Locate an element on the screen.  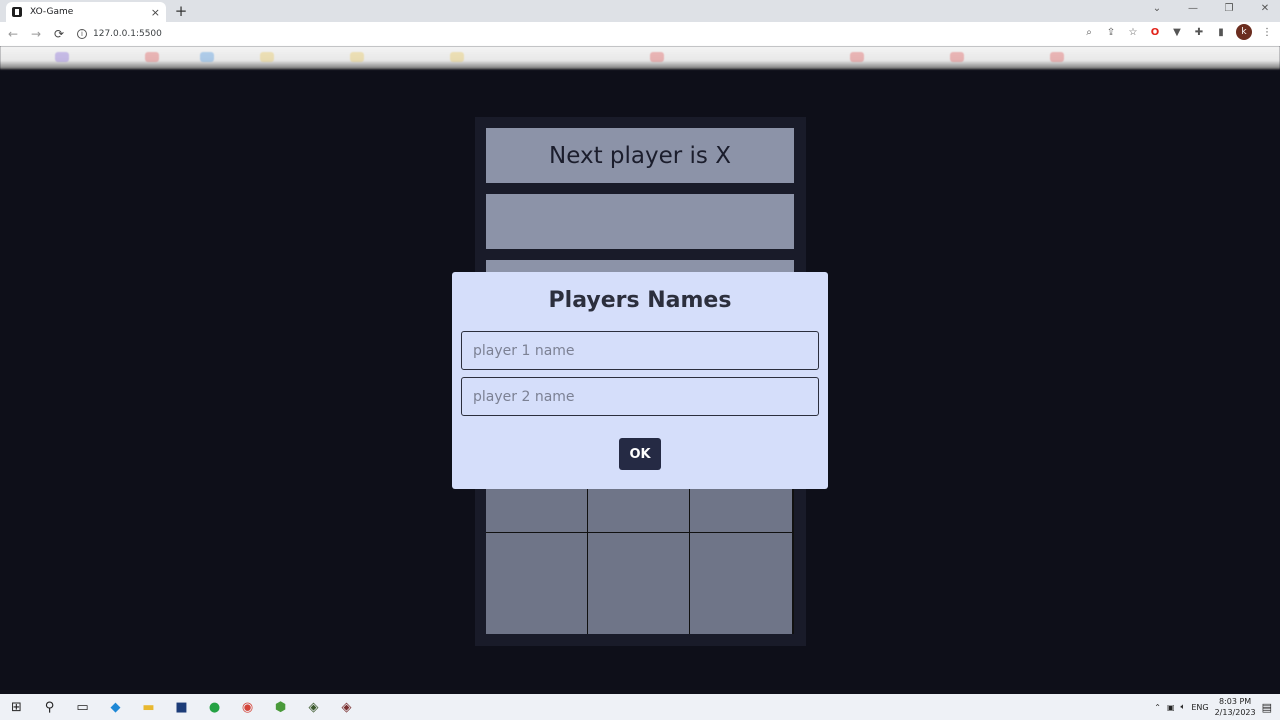
clock-date: 2/13/2023 is located at coordinates (1235, 712).